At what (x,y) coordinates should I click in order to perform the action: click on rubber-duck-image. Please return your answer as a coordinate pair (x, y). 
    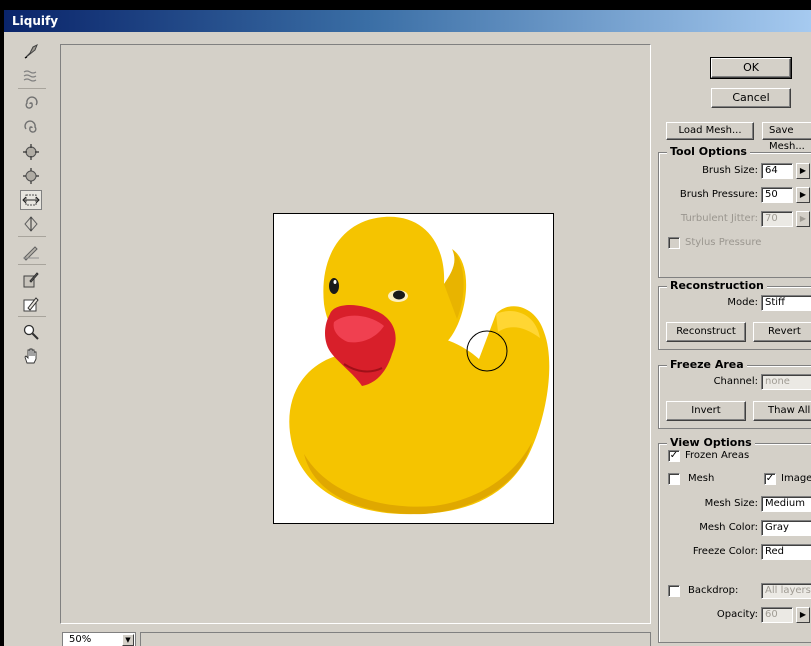
    Looking at the image, I should click on (419, 365).